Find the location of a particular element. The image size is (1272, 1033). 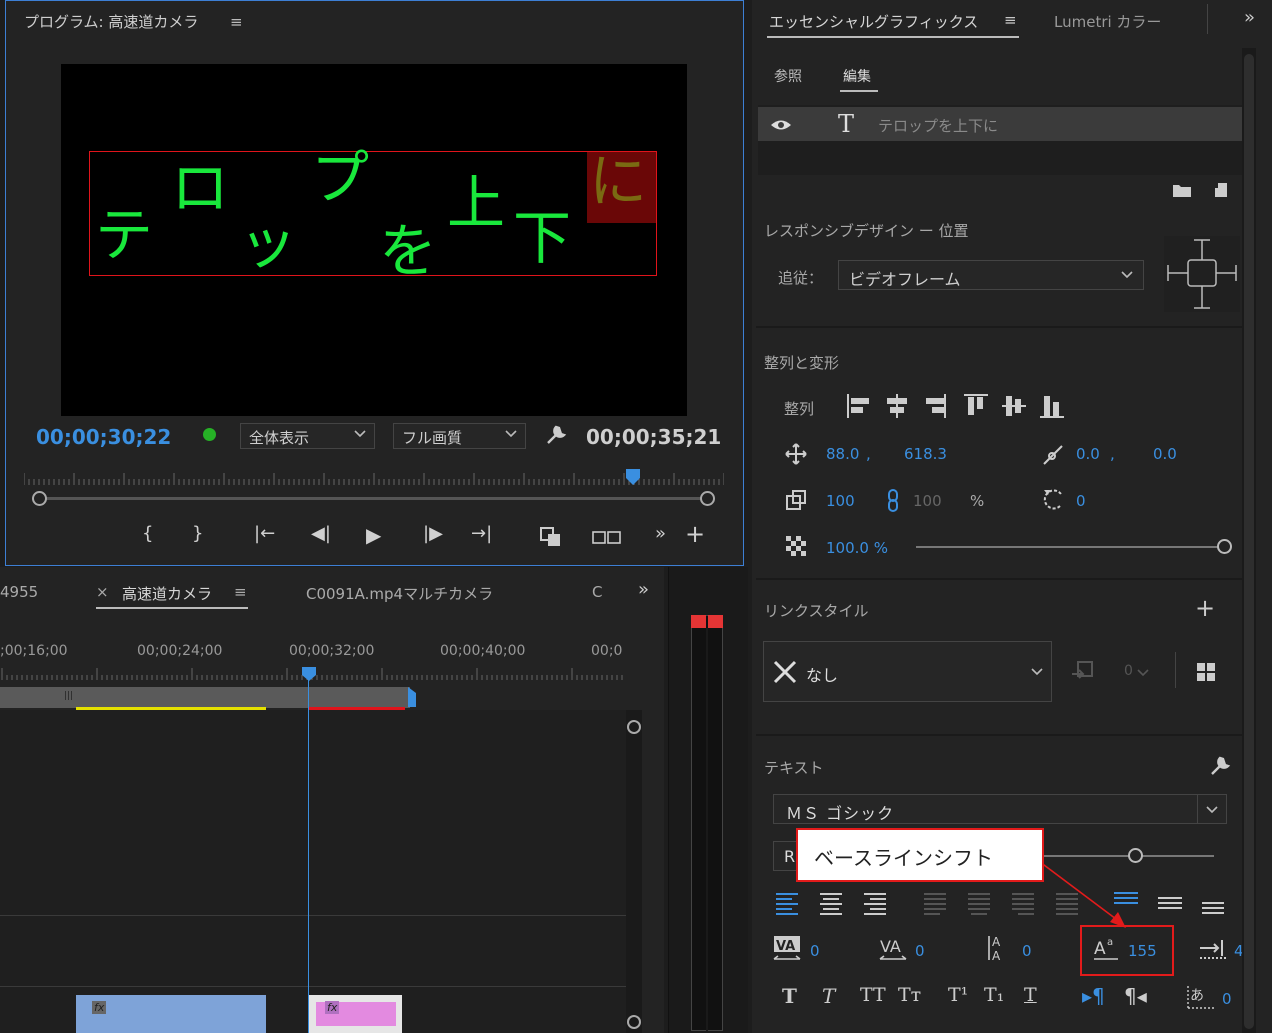

tab-multicam: C0091A.mp4マルチカメラ is located at coordinates (399, 593).